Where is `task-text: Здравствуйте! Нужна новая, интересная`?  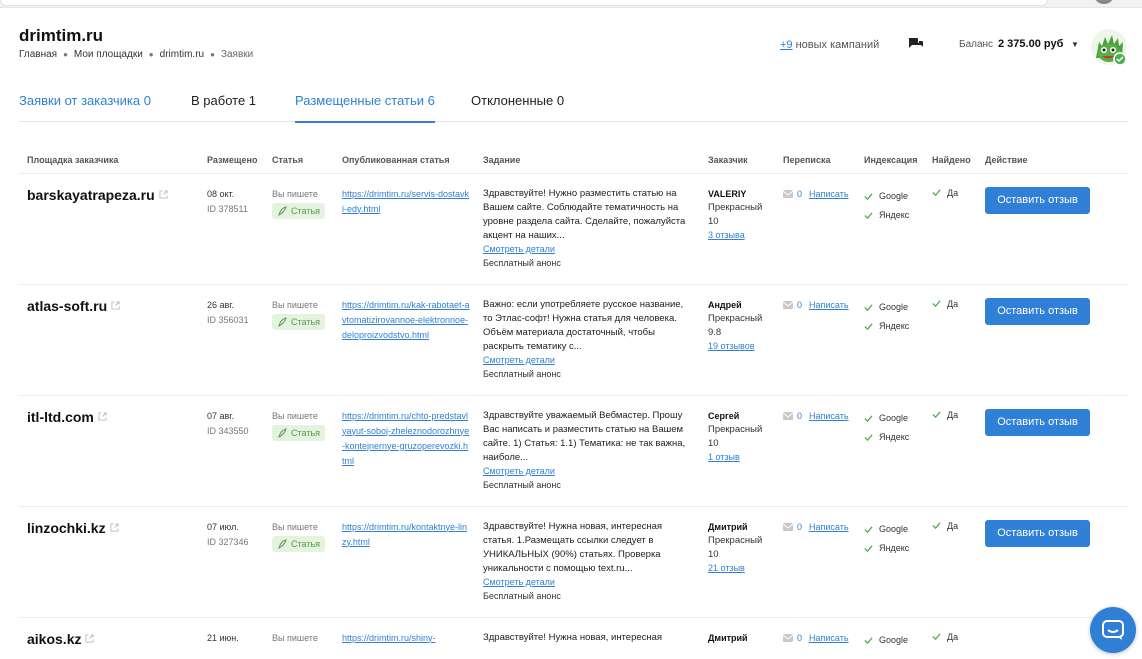
task-text: Здравствуйте! Нужна новая, интересная is located at coordinates (573, 637).